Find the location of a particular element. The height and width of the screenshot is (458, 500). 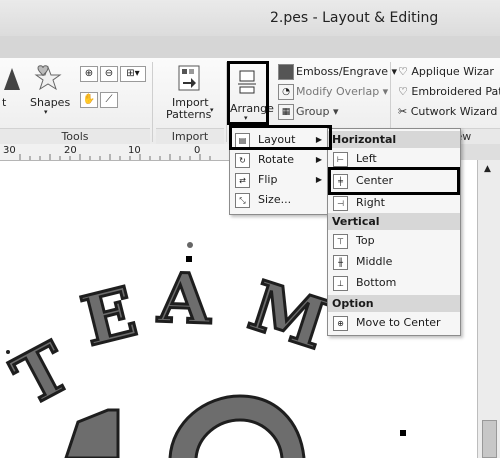

flip-icon: ⇄ is located at coordinates (242, 180).